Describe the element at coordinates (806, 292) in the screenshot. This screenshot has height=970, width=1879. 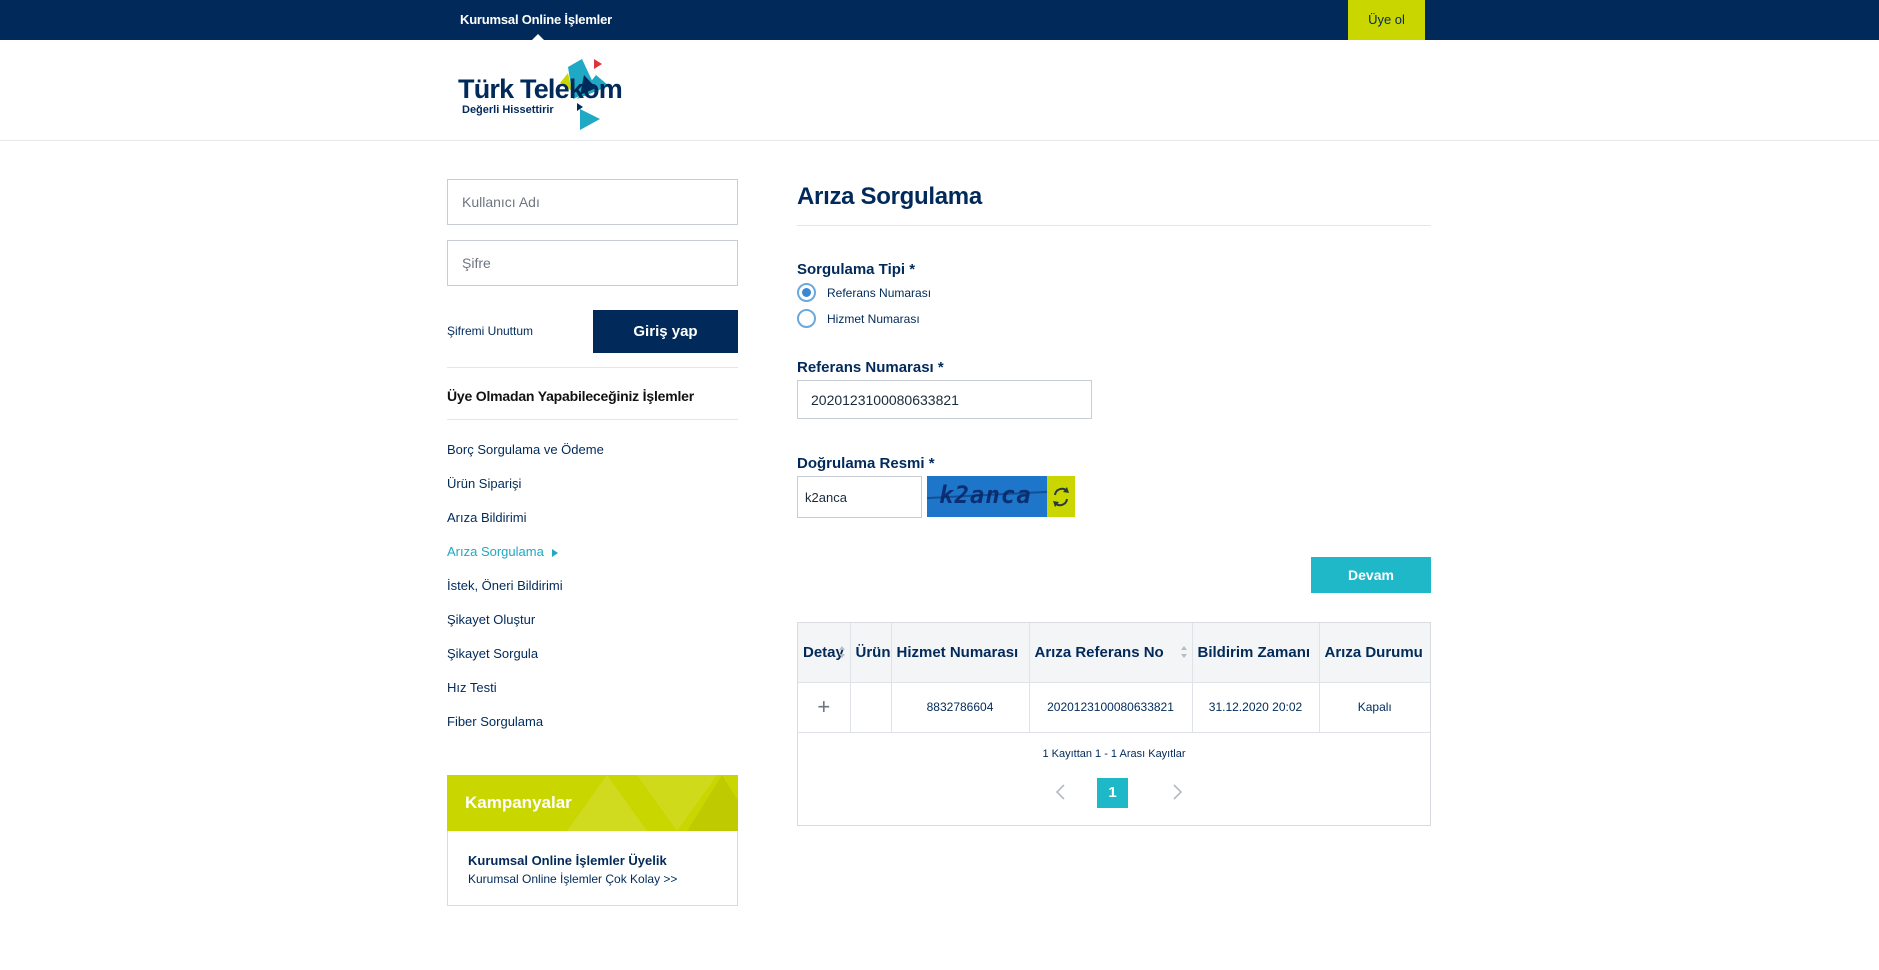
I see `radio-checked-icon` at that location.